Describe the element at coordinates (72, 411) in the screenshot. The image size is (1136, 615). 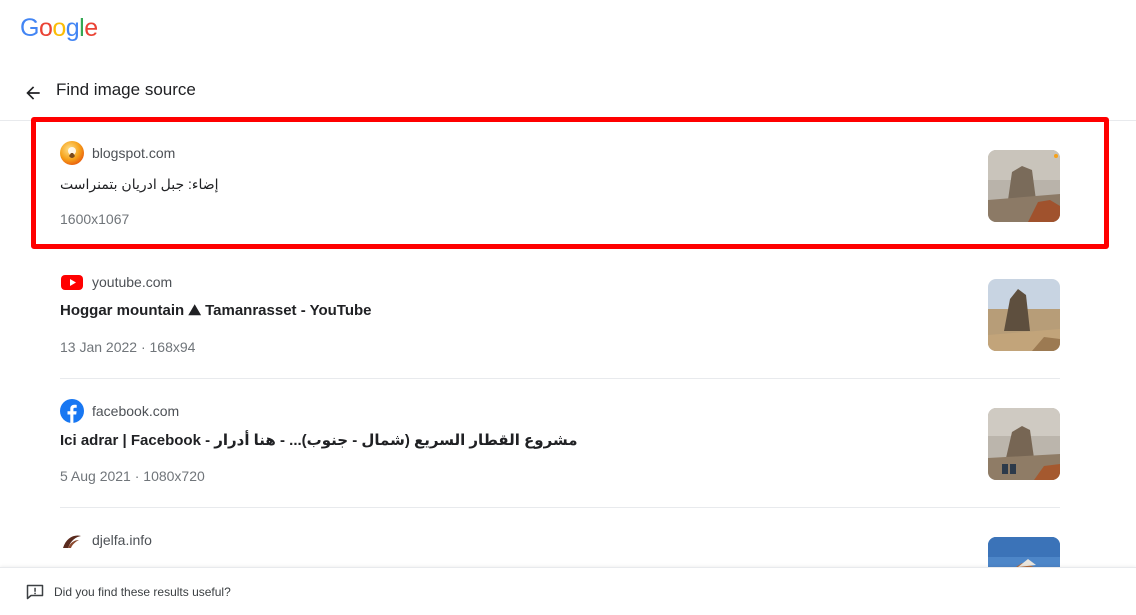
I see `facebook-icon` at that location.